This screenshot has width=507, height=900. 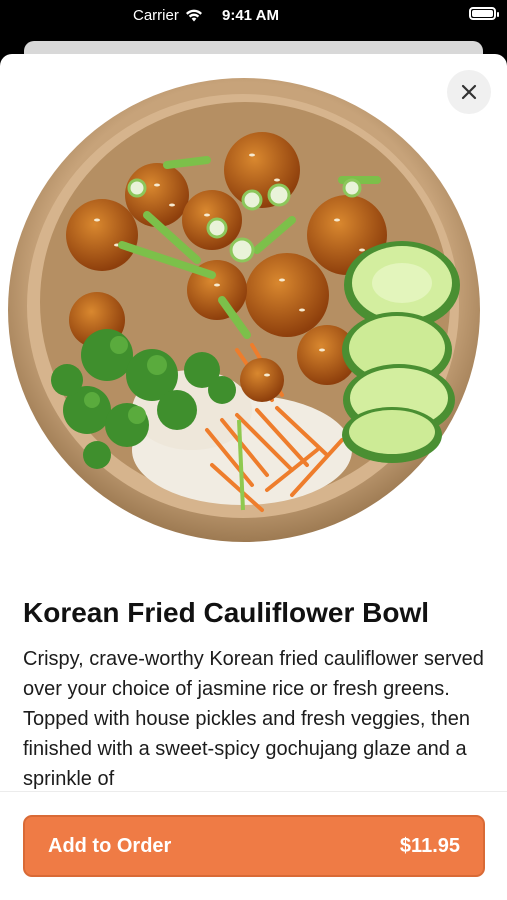 I want to click on close-icon, so click(x=469, y=92).